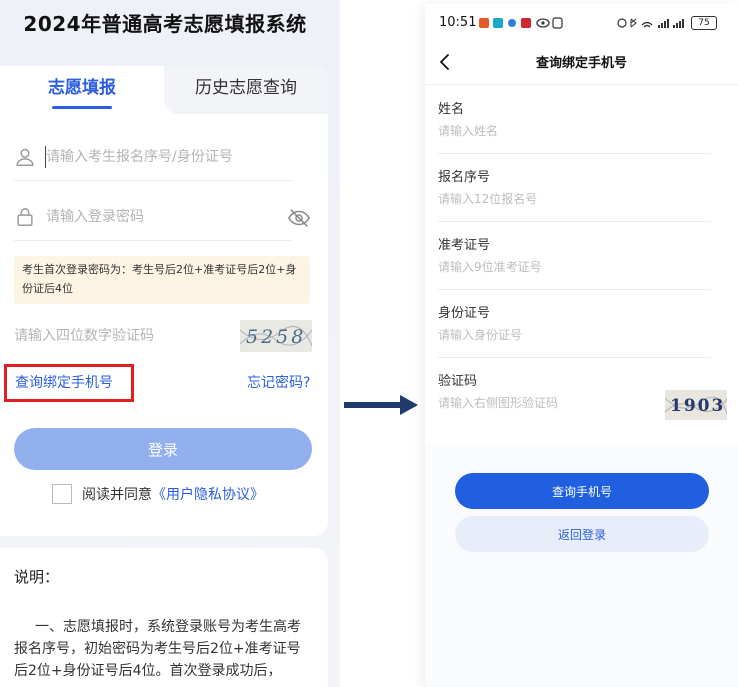 This screenshot has height=687, width=738. I want to click on id-number-input, so click(563, 335).